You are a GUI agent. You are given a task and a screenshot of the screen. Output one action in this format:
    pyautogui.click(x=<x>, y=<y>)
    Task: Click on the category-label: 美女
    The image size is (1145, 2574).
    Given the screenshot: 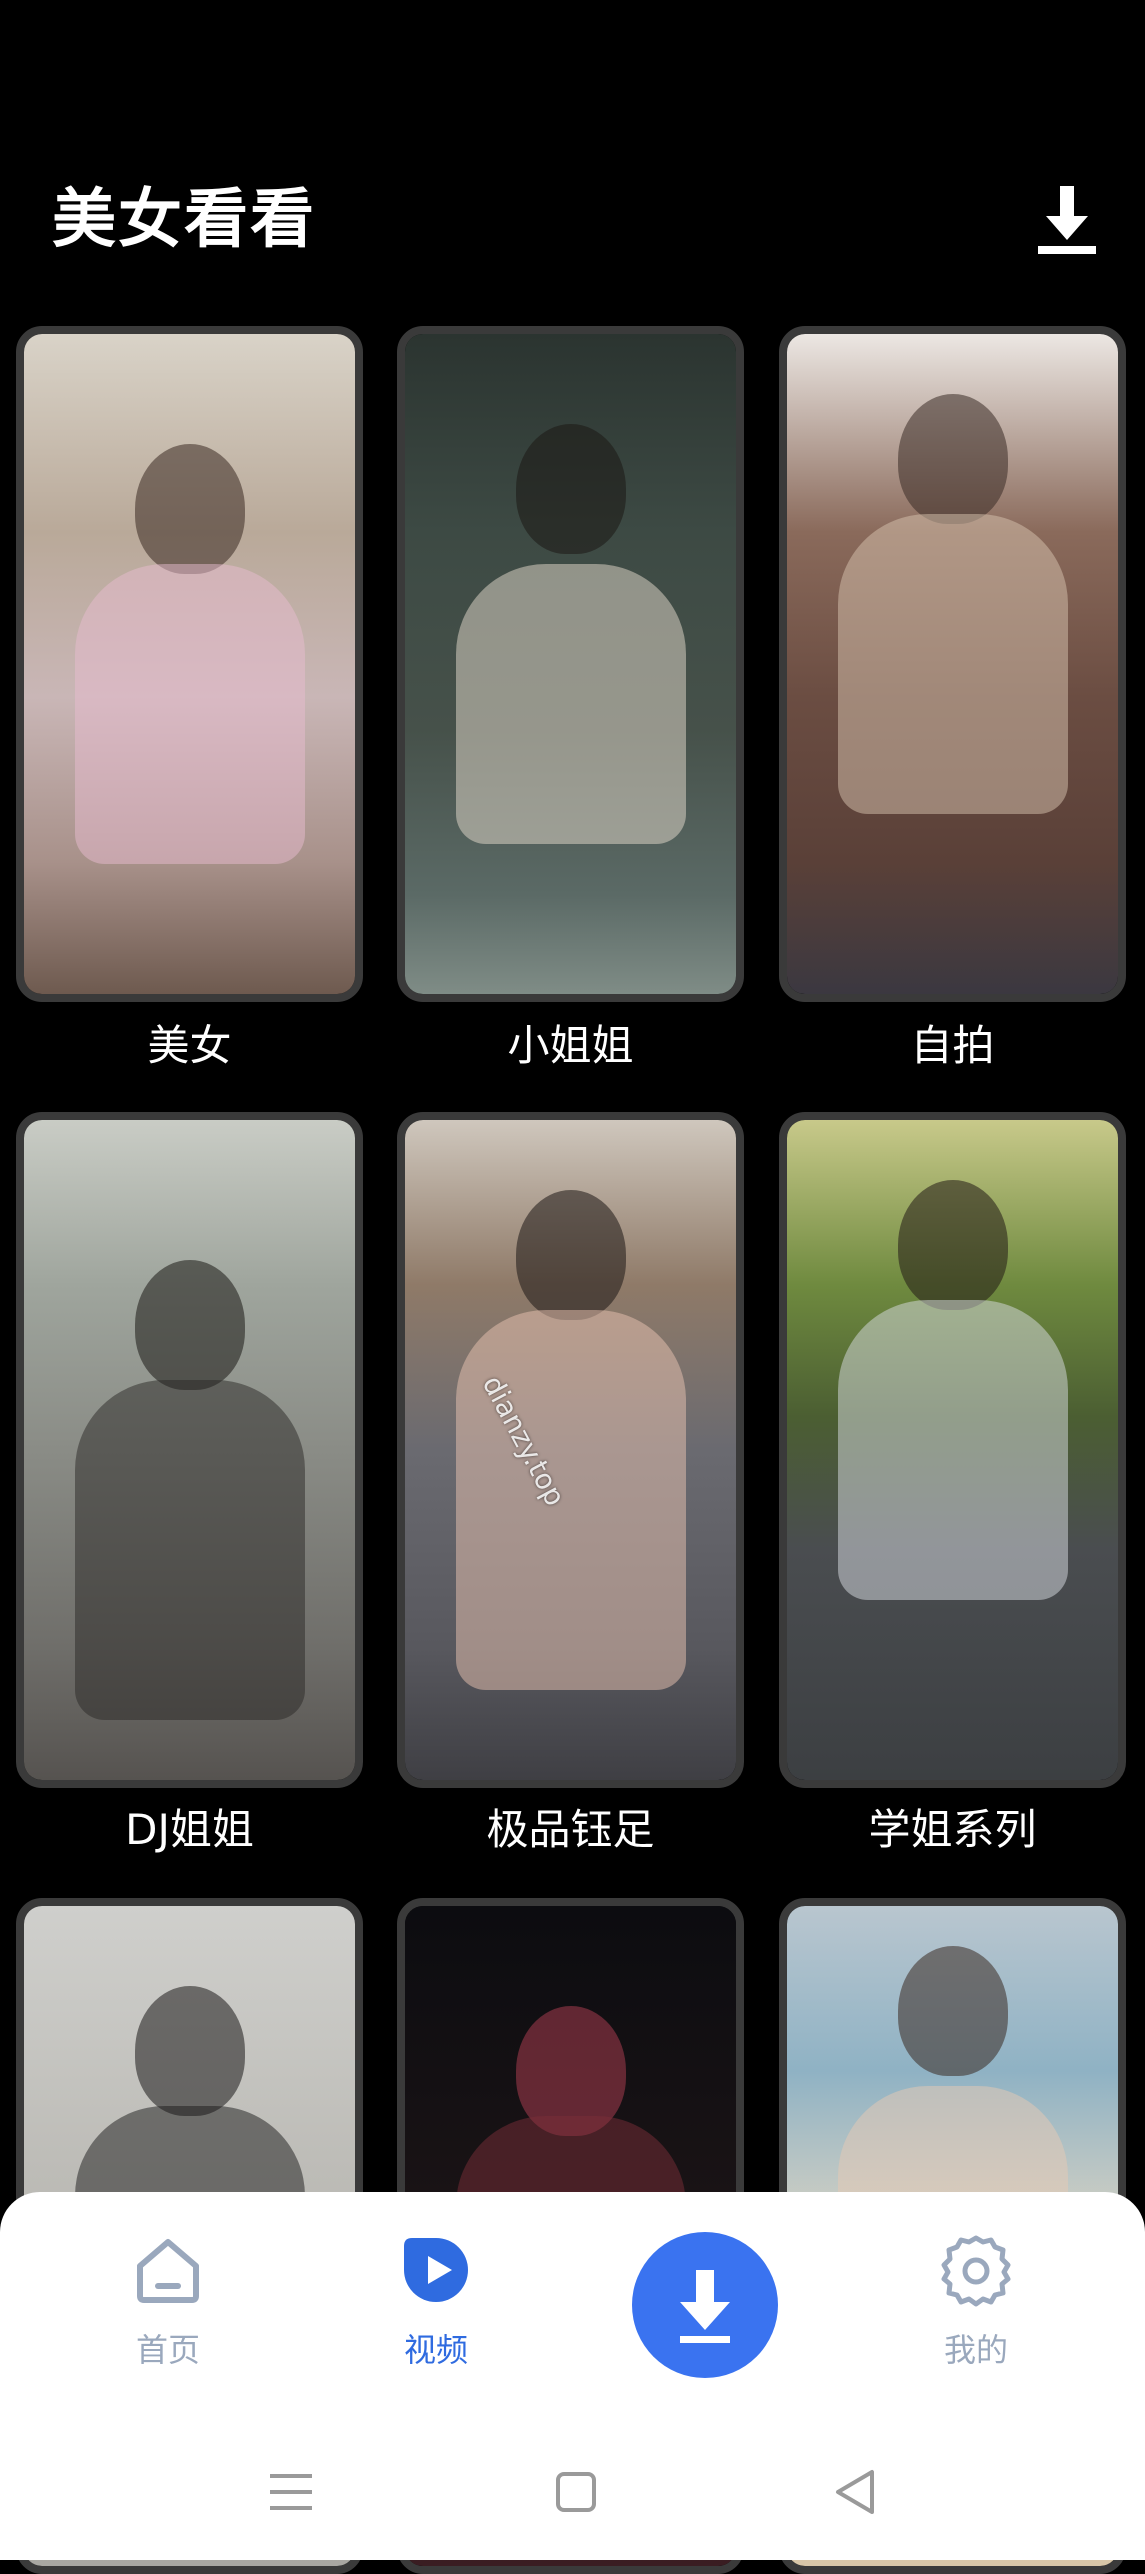 What is the action you would take?
    pyautogui.click(x=189, y=1045)
    